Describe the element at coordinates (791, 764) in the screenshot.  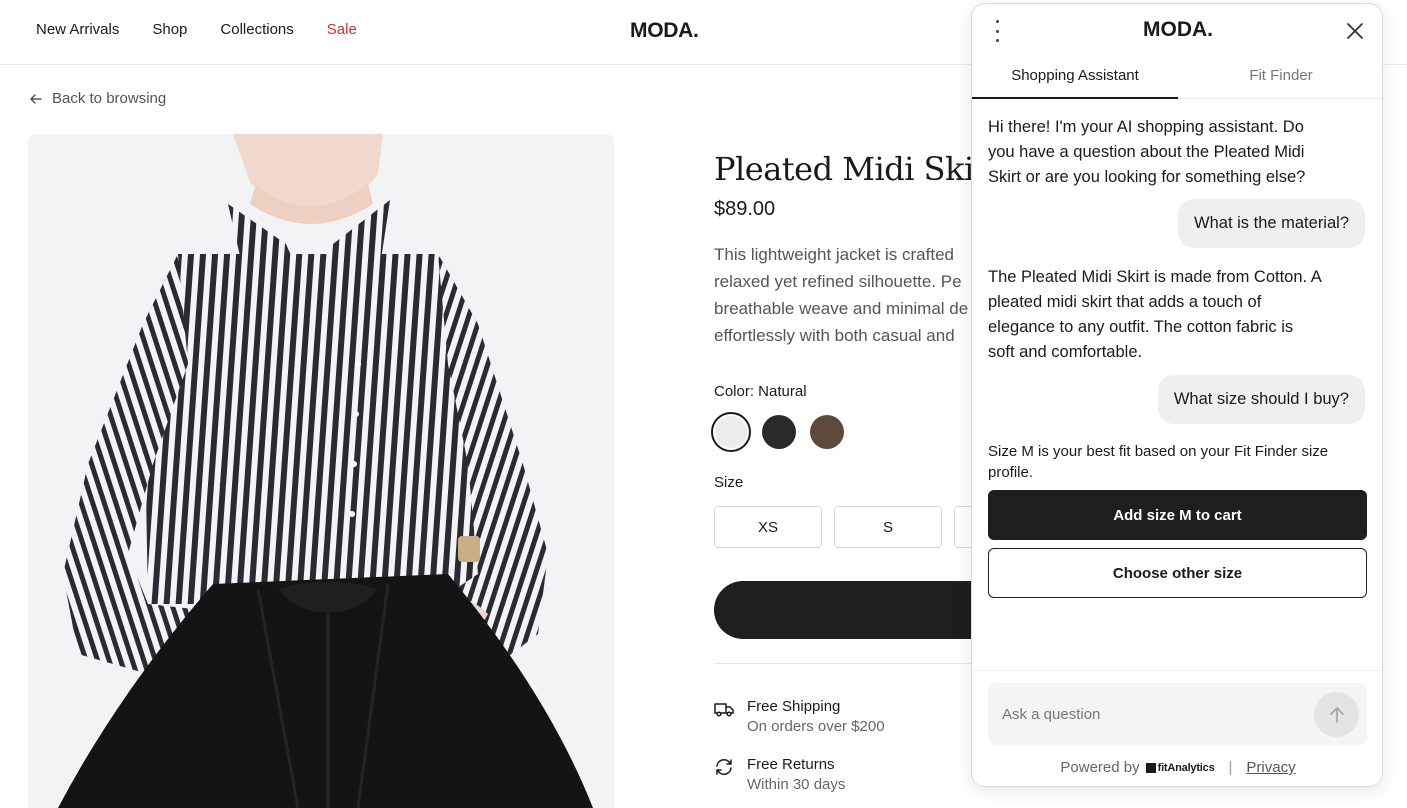
I see `perk-title: Free Returns` at that location.